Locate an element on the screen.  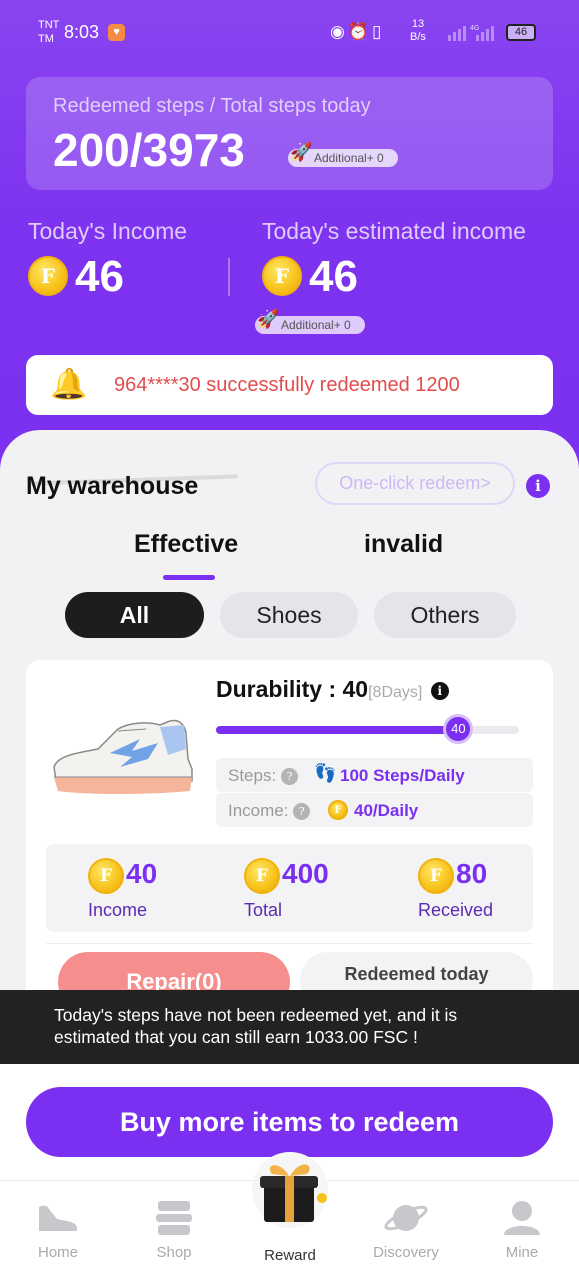
signal-icon: 4G is located at coordinates (472, 33).